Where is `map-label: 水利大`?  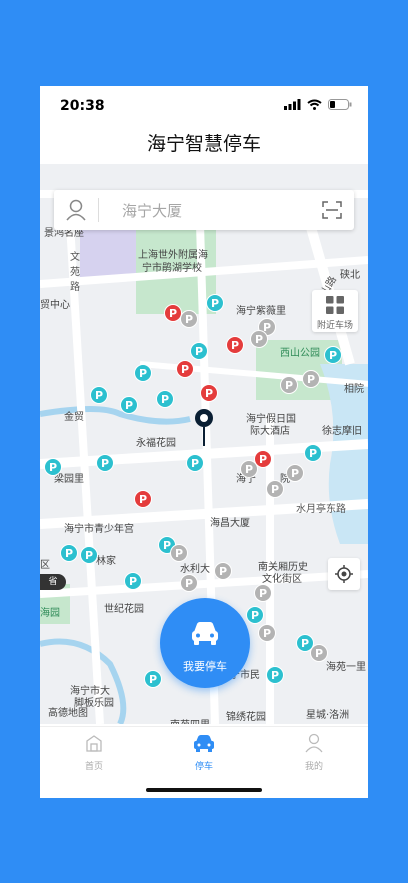
map-label: 水利大 is located at coordinates (195, 569).